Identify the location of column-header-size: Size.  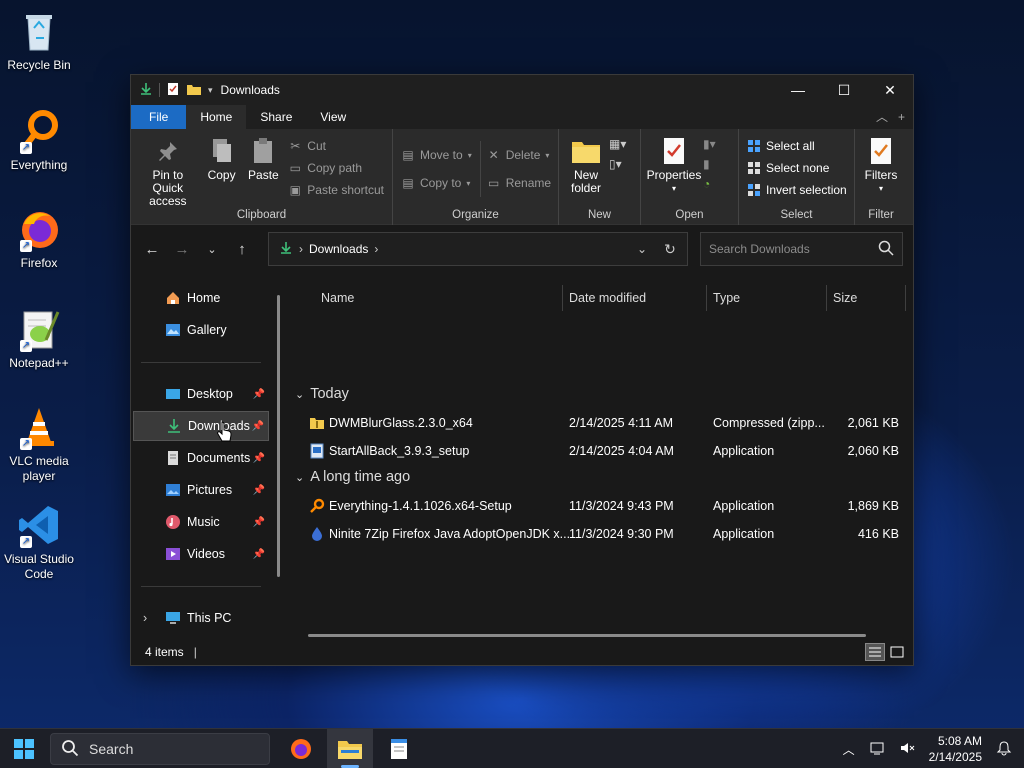
(868, 298).